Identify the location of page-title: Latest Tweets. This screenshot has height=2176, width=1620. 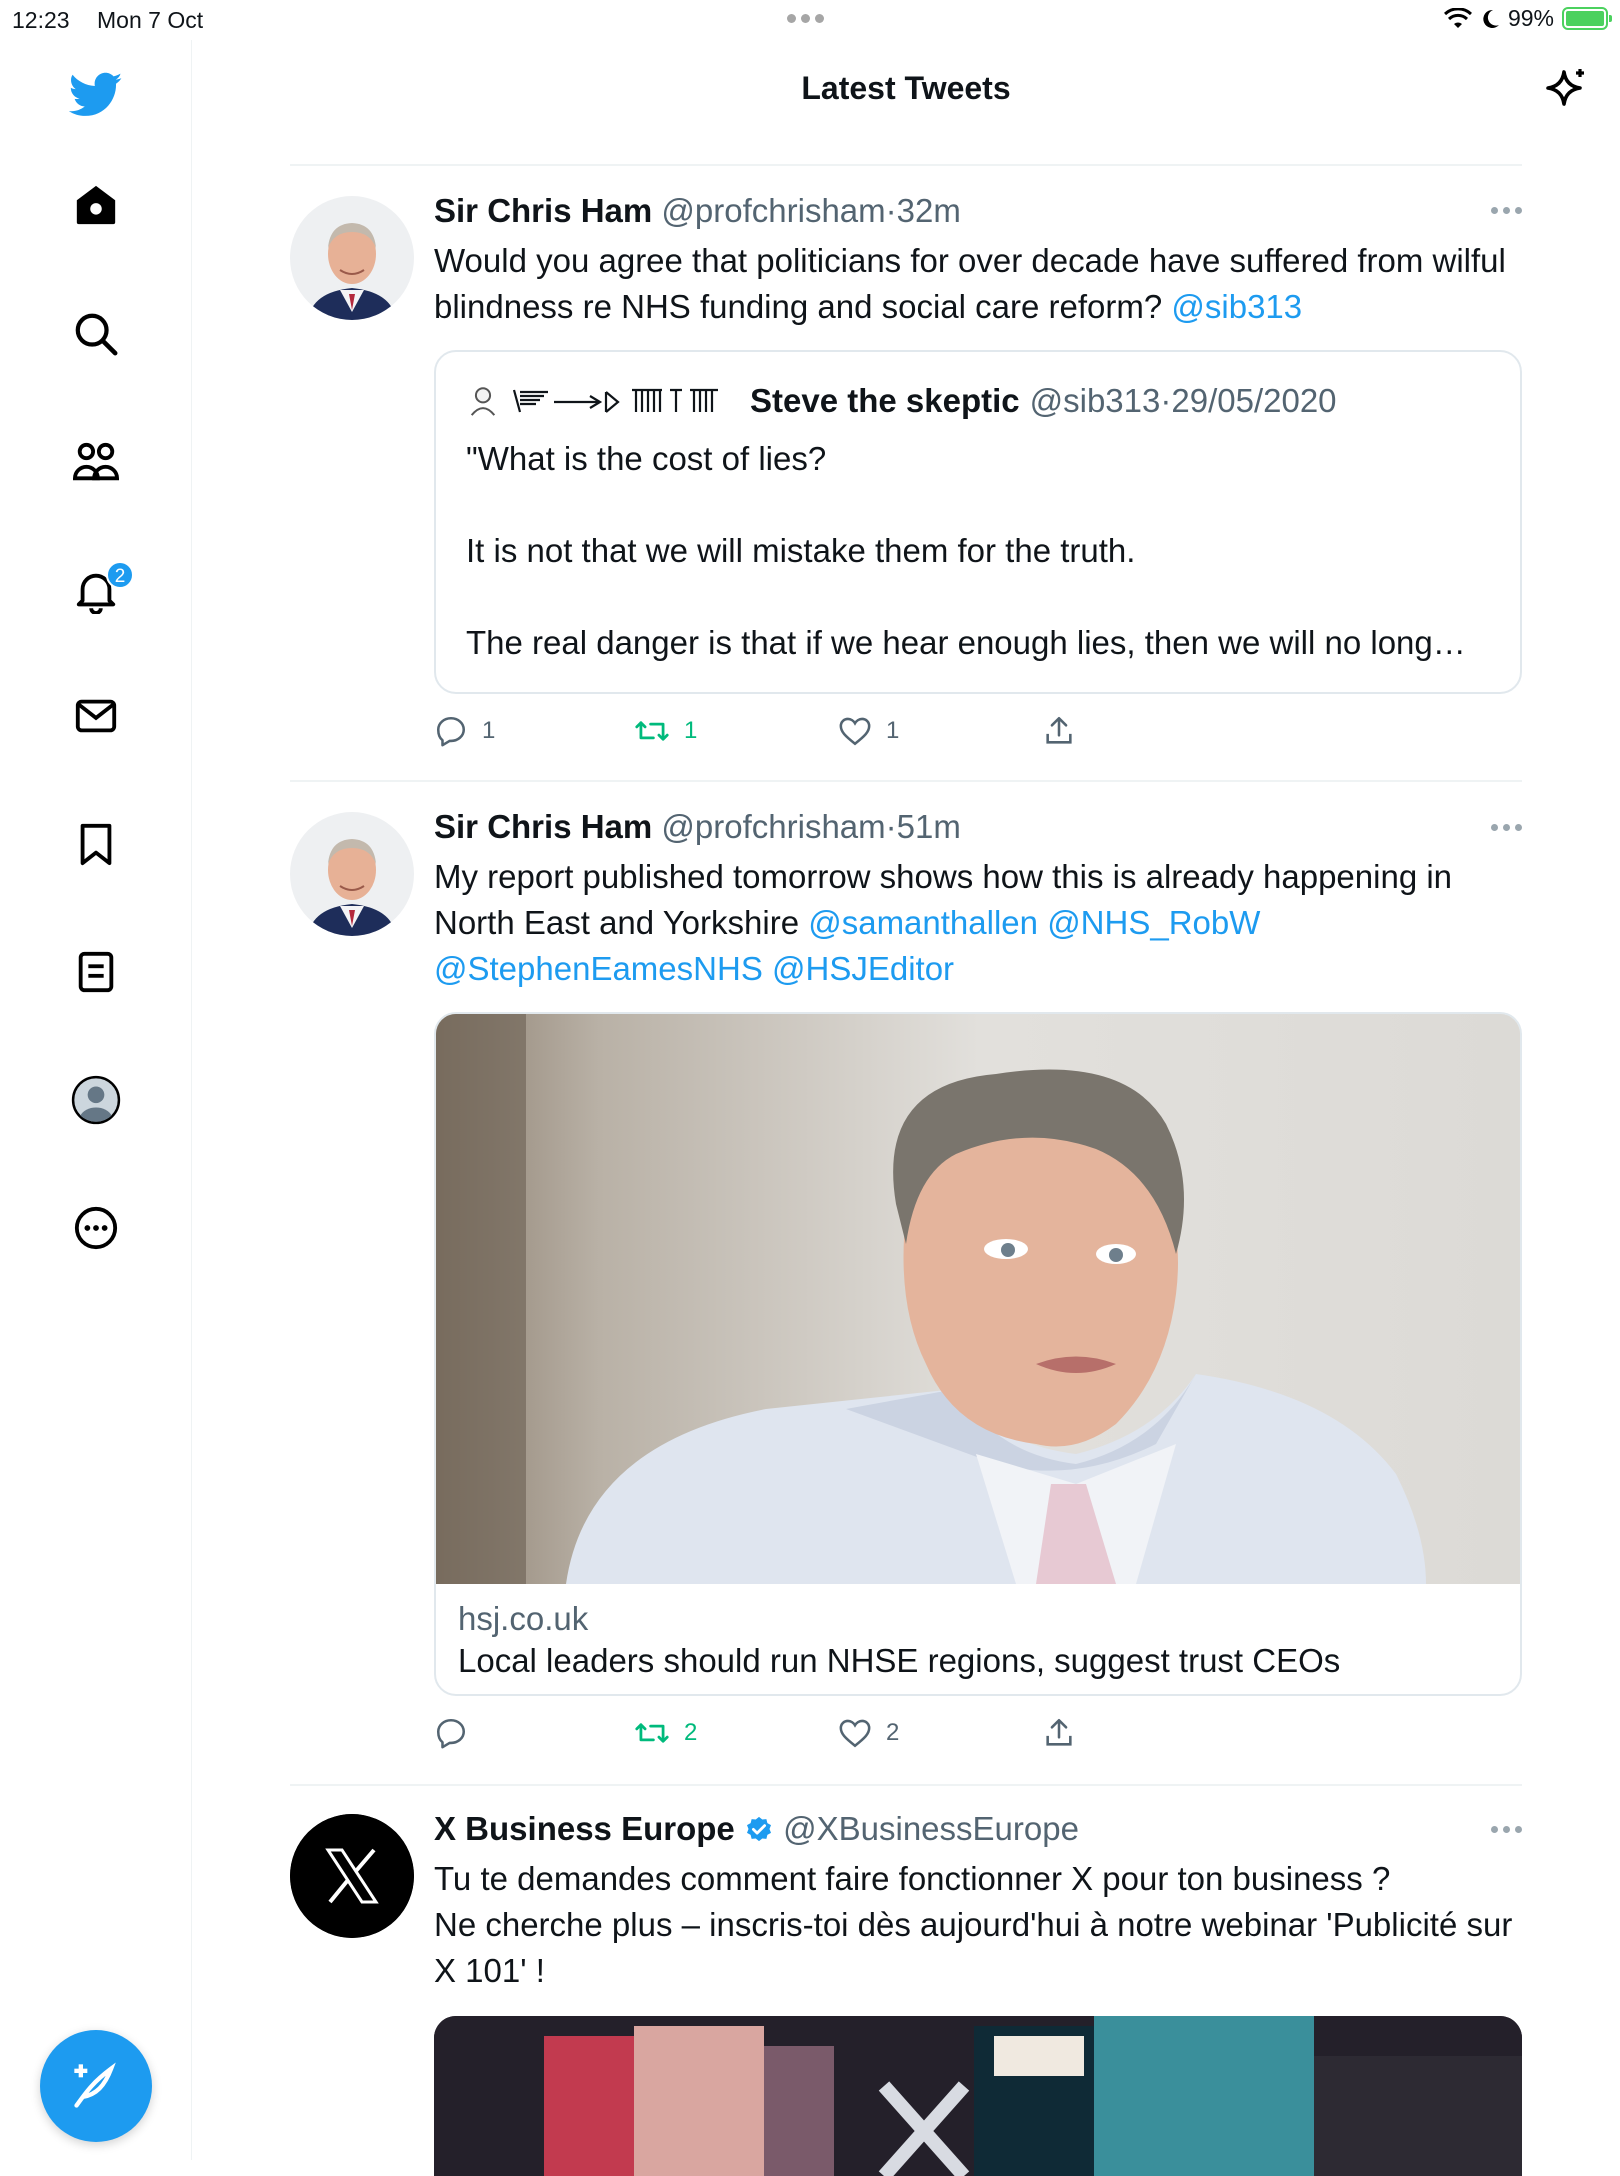
(906, 88).